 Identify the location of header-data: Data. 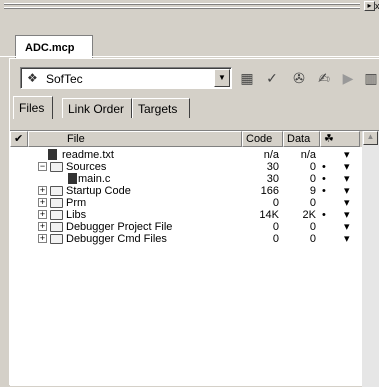
(301, 139).